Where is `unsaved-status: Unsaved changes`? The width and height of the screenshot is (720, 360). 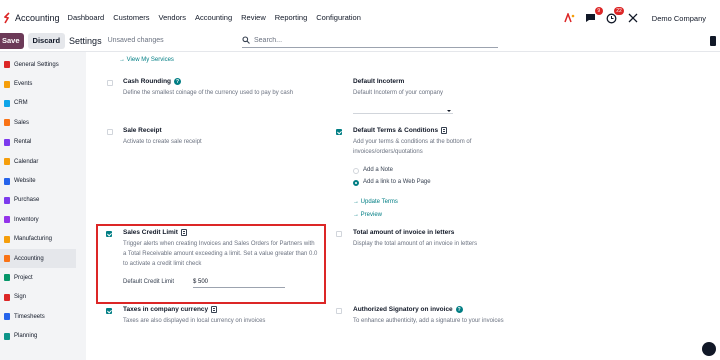 unsaved-status: Unsaved changes is located at coordinates (135, 40).